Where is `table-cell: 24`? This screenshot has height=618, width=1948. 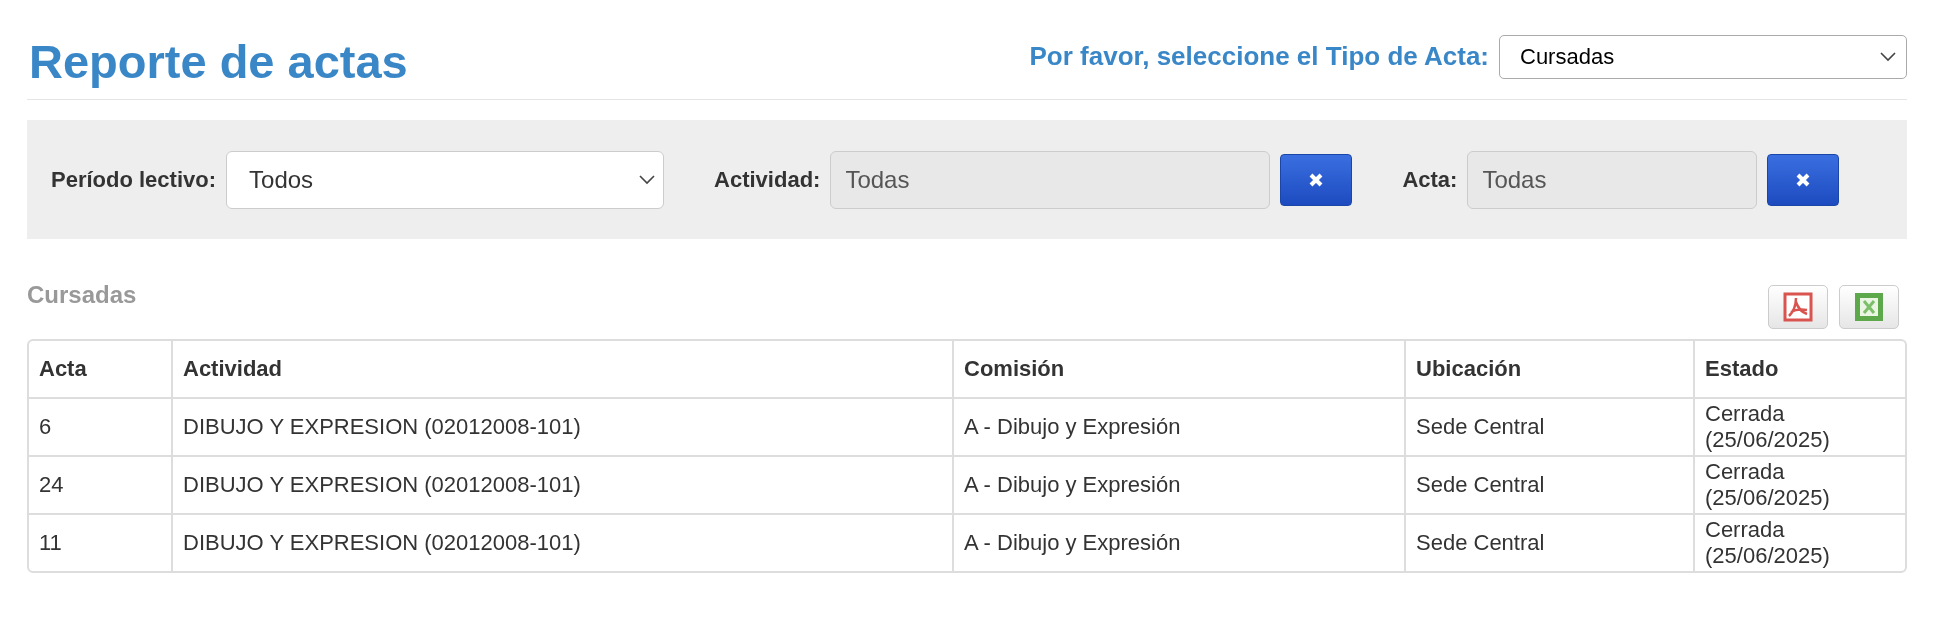
table-cell: 24 is located at coordinates (100, 484).